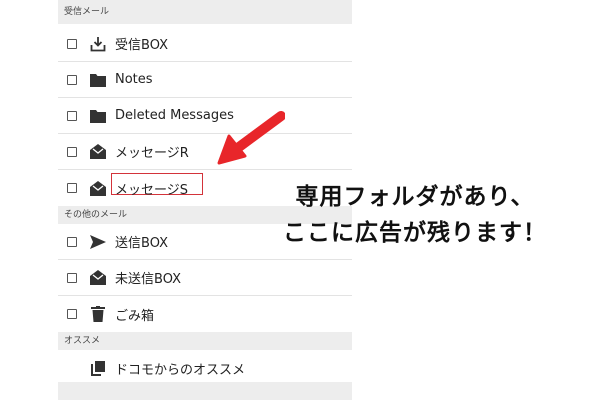  What do you see at coordinates (141, 45) in the screenshot?
I see `folder-label: 受信BOX` at bounding box center [141, 45].